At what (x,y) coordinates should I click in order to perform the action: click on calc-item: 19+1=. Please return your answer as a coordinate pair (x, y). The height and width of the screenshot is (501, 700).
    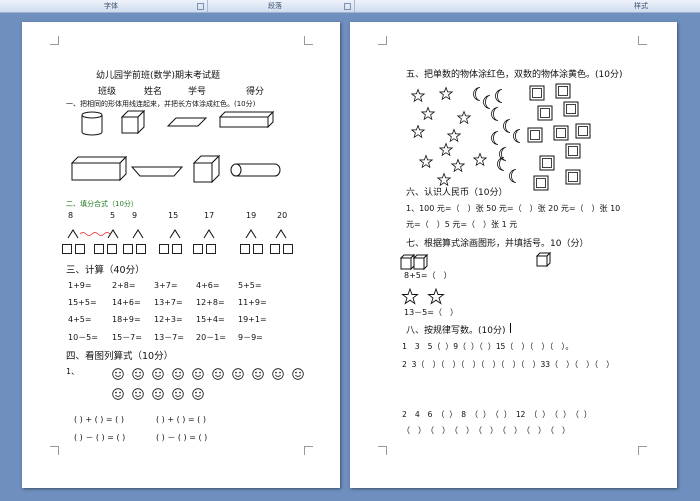
    Looking at the image, I should click on (252, 319).